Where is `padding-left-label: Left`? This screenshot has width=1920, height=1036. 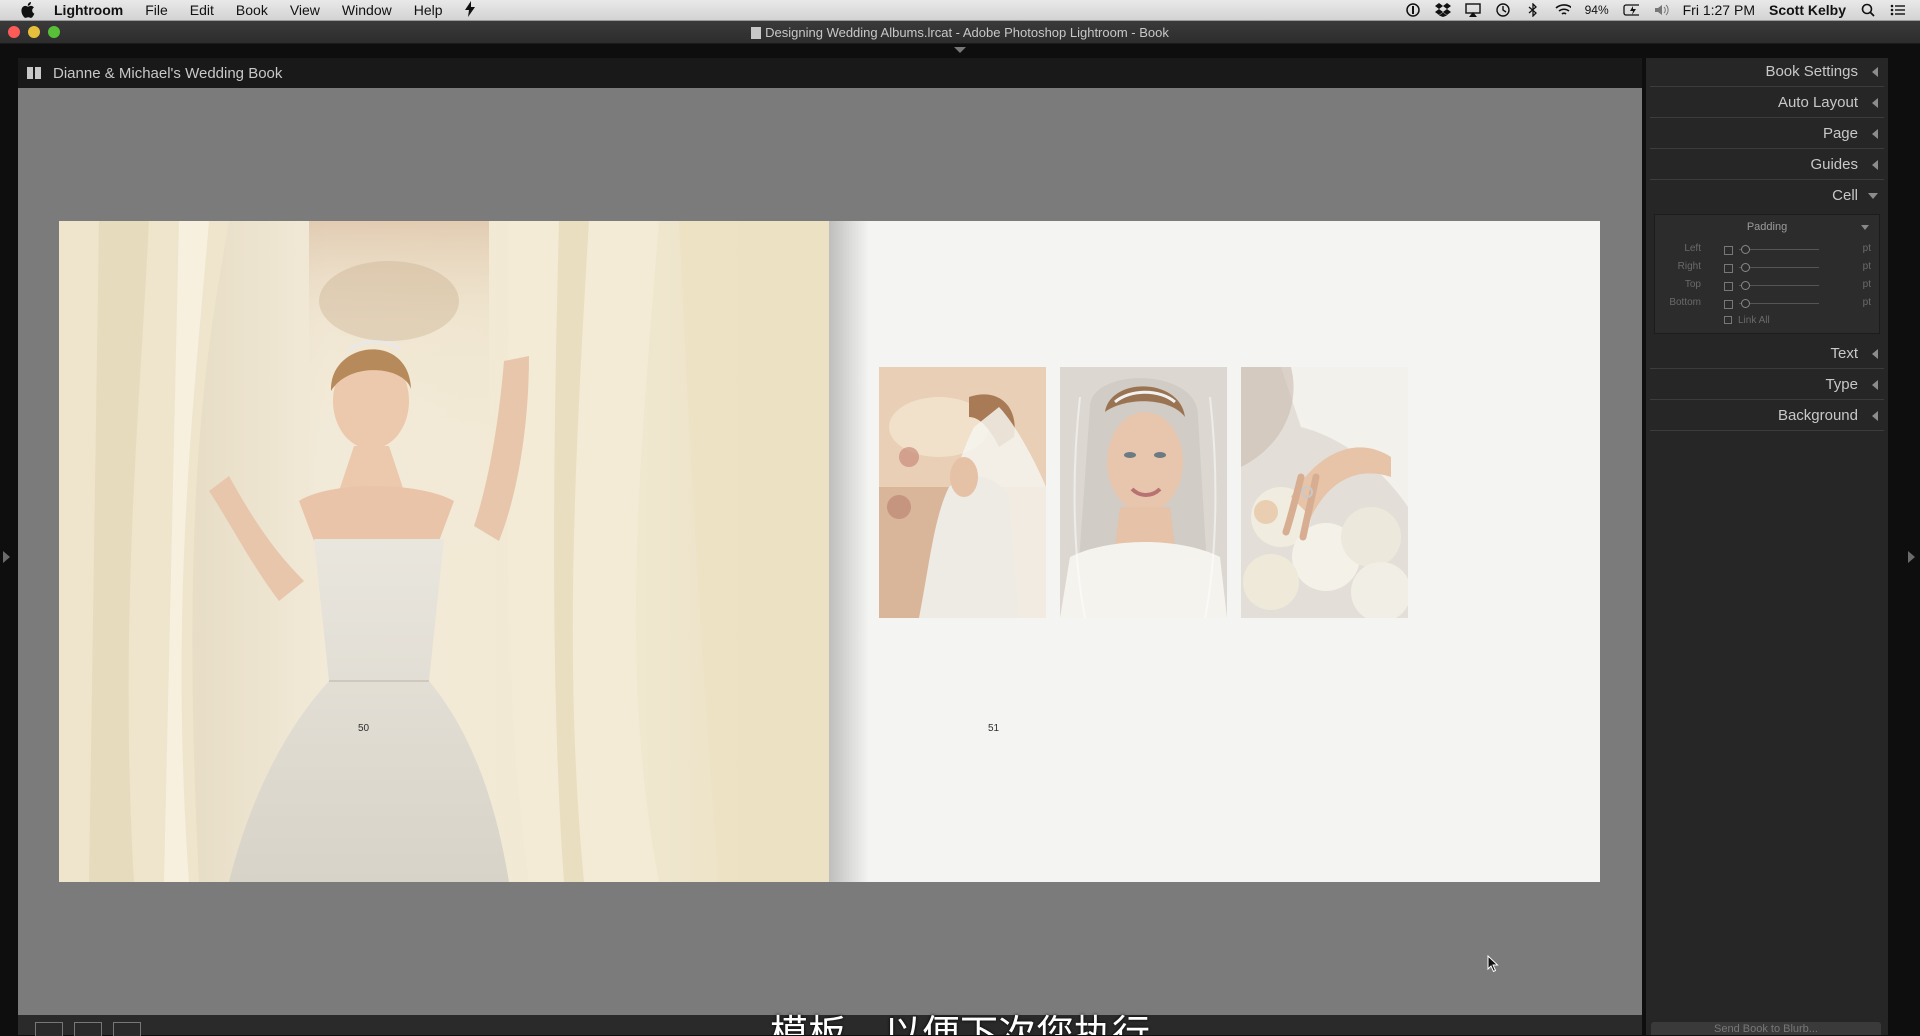
padding-left-label: Left is located at coordinates (1692, 248).